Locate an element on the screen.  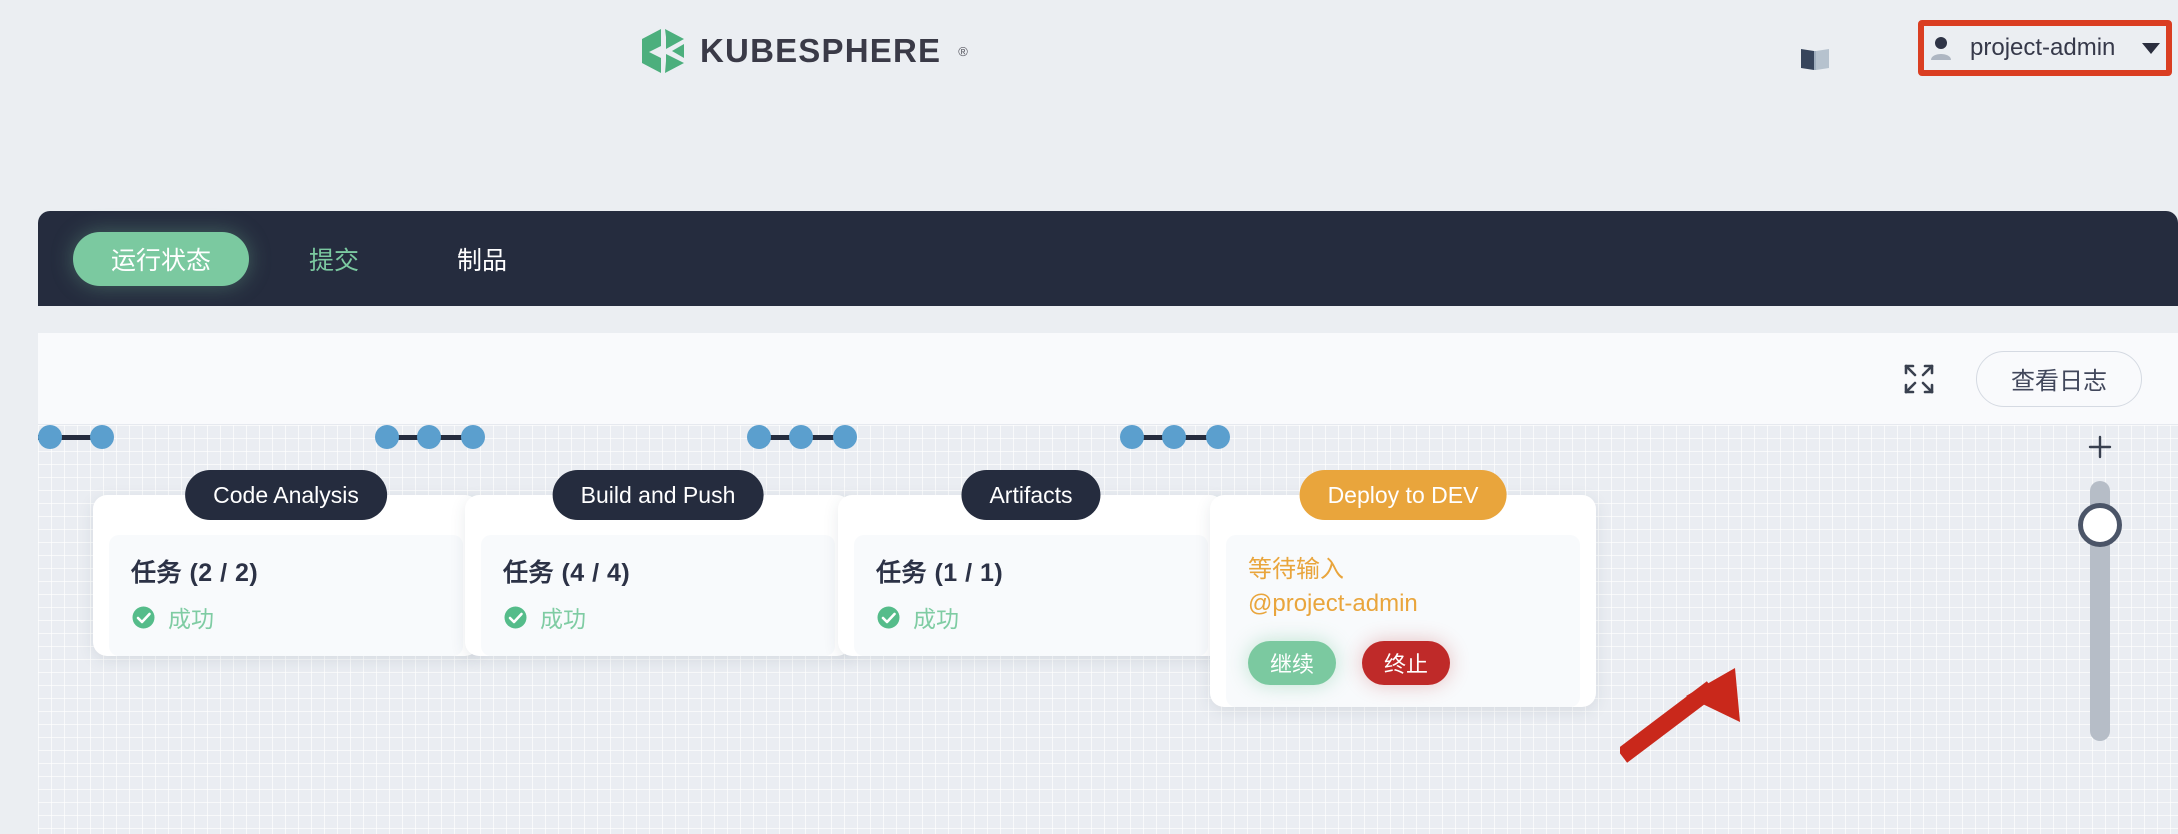
stage-body: 任务 (1 / 1) 成功 is located at coordinates (1031, 595).